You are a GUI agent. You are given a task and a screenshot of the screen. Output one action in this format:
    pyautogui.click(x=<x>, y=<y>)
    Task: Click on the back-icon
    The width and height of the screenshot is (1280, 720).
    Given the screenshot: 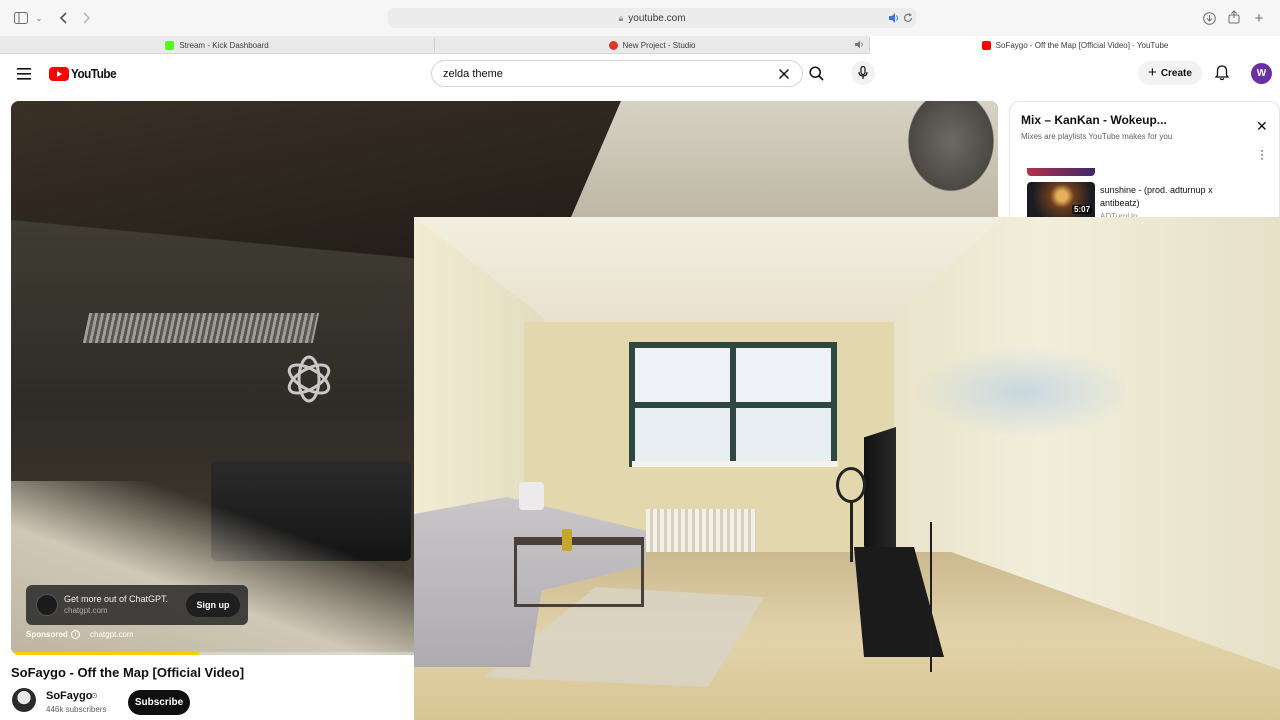 What is the action you would take?
    pyautogui.click(x=63, y=18)
    